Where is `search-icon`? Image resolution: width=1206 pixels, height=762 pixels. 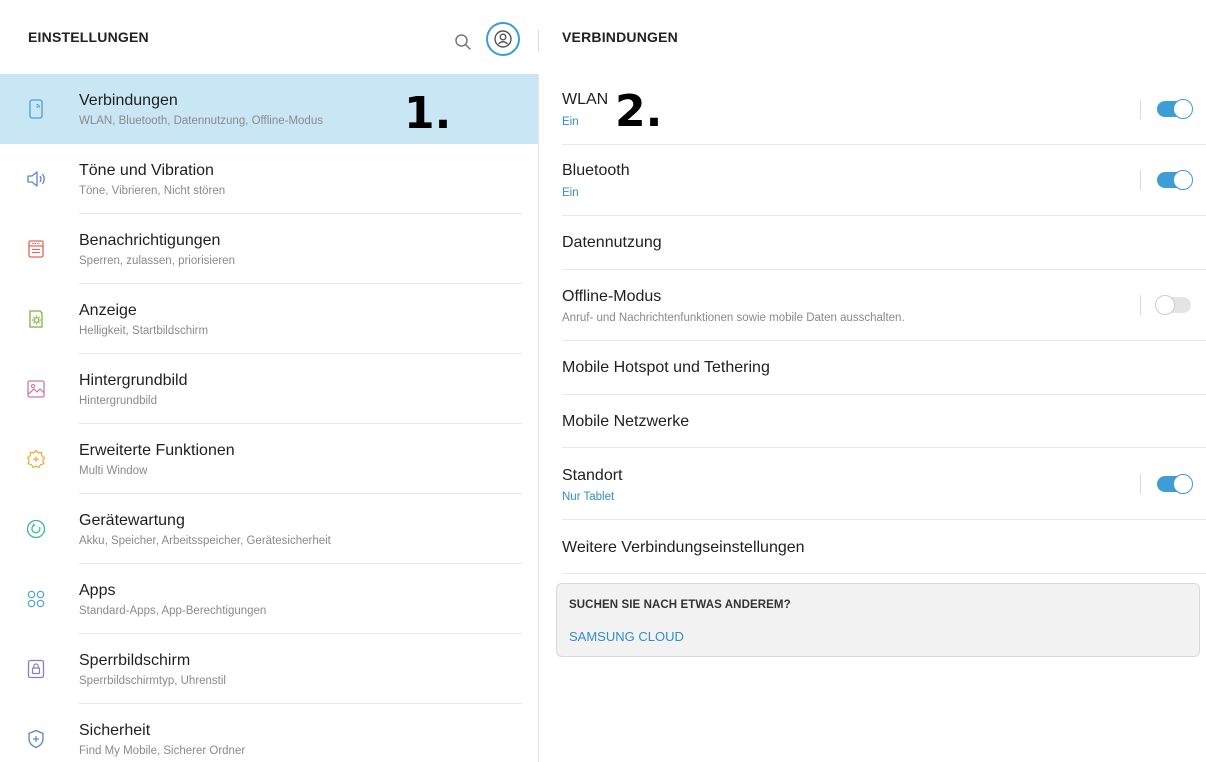 search-icon is located at coordinates (463, 42).